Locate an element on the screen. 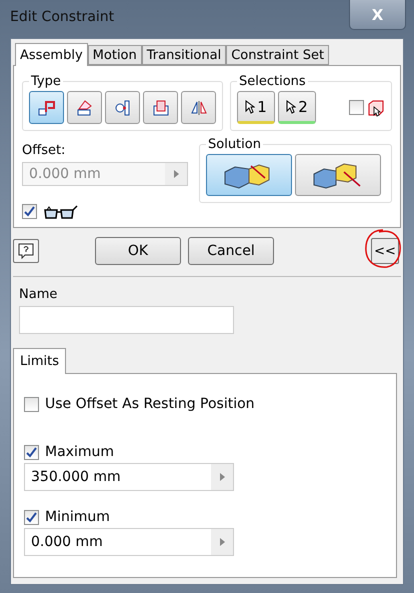 The height and width of the screenshot is (593, 414). insert-icon is located at coordinates (160, 108).